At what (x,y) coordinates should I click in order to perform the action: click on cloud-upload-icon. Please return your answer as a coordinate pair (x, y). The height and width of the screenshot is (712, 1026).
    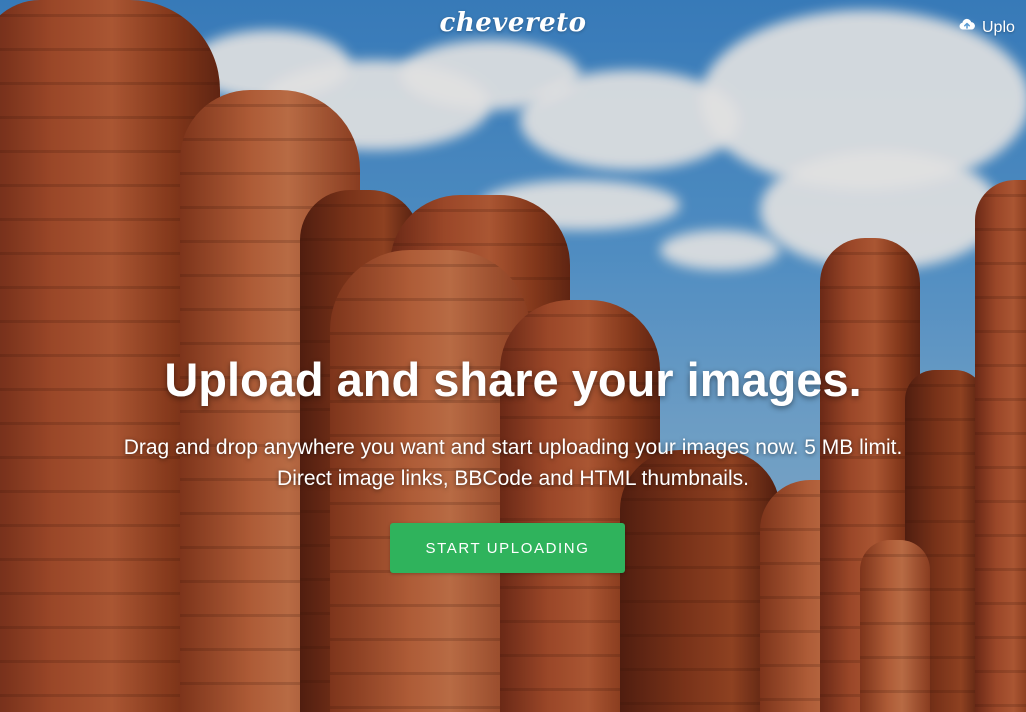
    Looking at the image, I should click on (967, 27).